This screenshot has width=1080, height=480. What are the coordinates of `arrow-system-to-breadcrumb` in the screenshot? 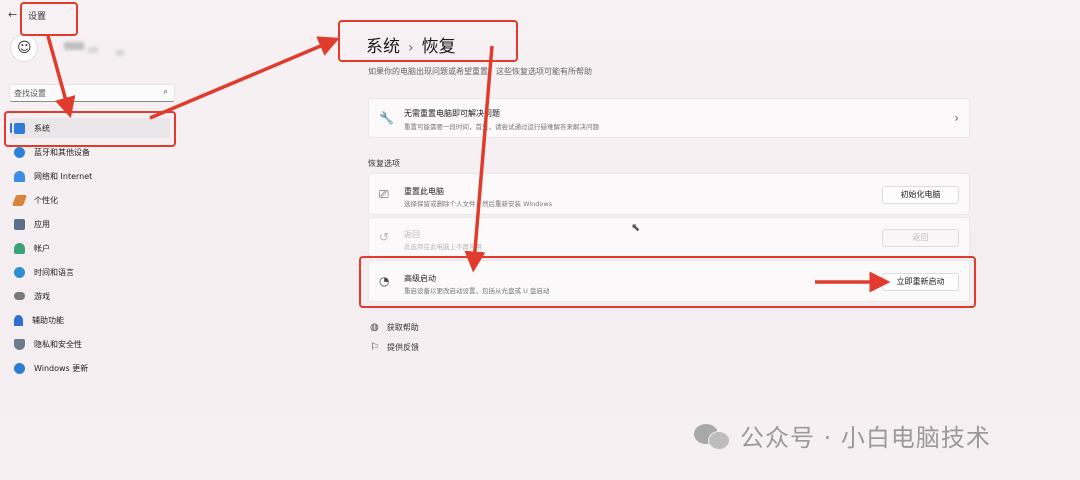 It's located at (244, 78).